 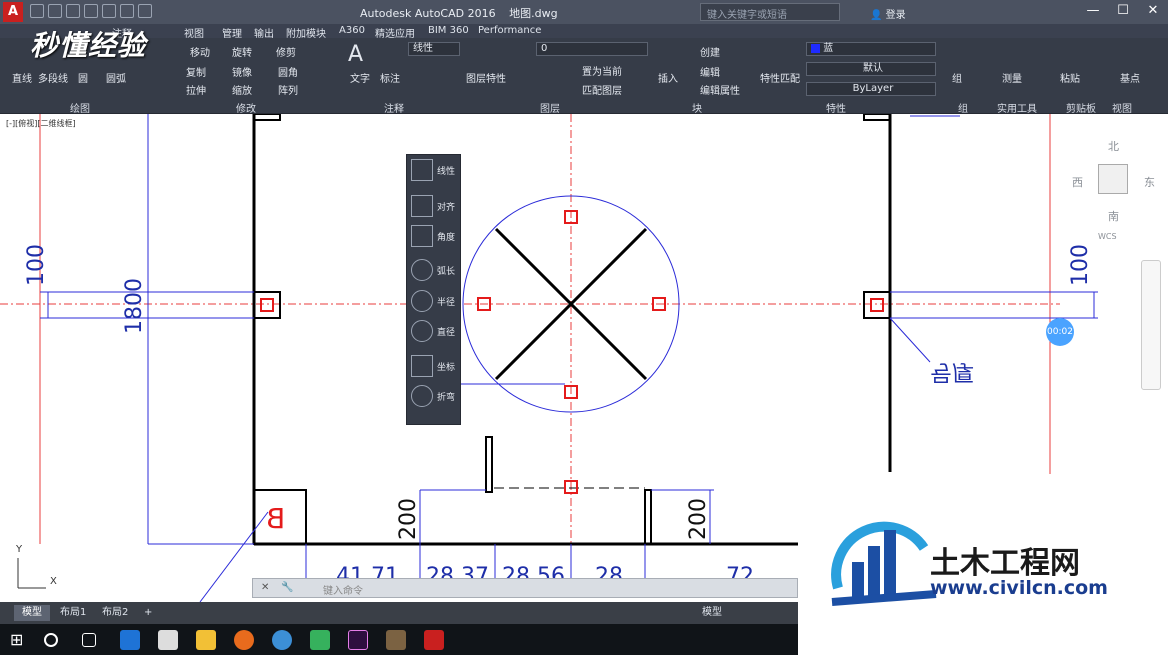 What do you see at coordinates (770, 12) in the screenshot?
I see `search-input: 键入关键字或短语` at bounding box center [770, 12].